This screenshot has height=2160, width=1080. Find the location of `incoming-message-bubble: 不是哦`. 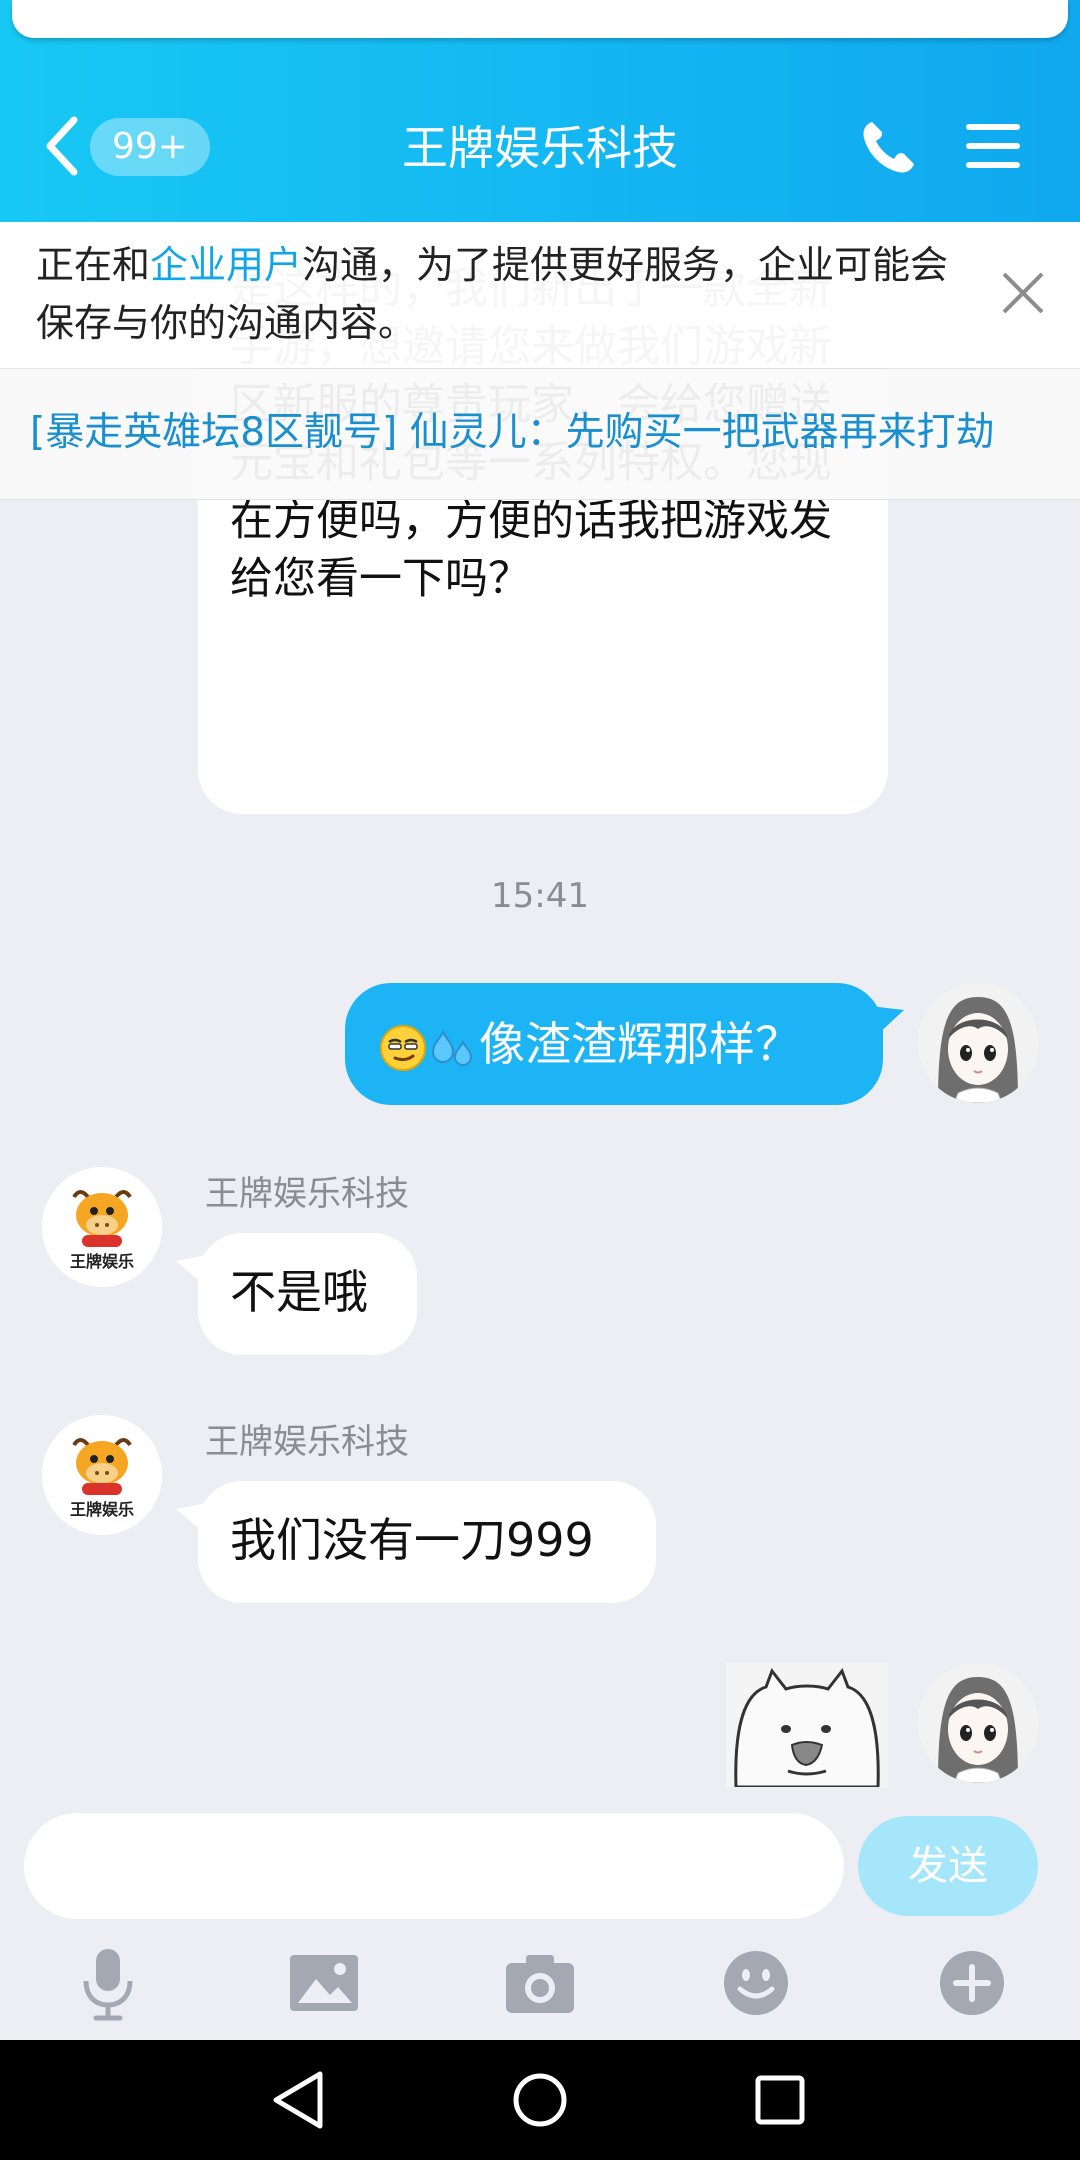

incoming-message-bubble: 不是哦 is located at coordinates (307, 1294).